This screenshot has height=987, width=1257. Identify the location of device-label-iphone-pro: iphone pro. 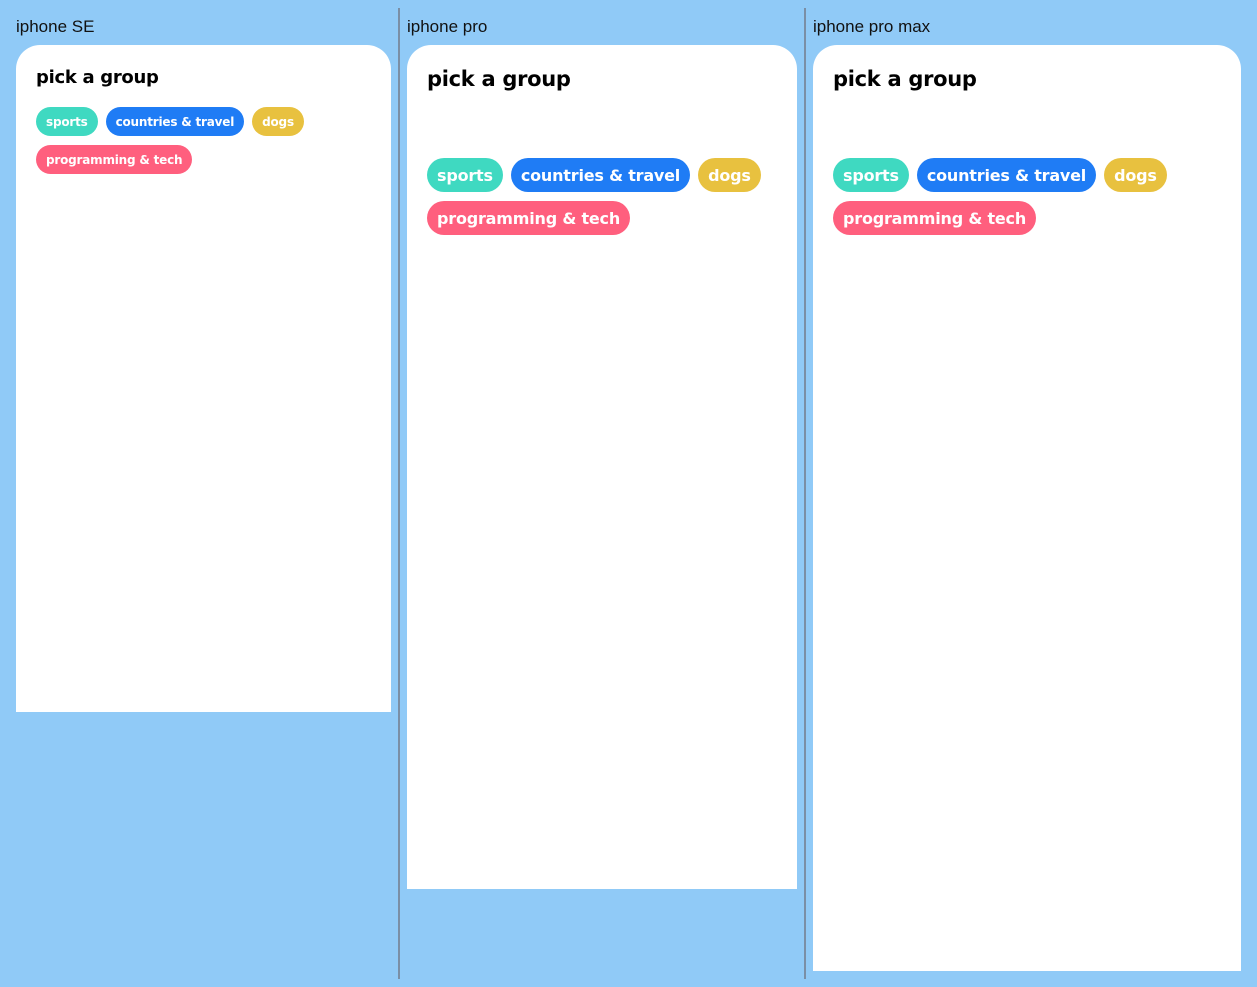
(447, 26).